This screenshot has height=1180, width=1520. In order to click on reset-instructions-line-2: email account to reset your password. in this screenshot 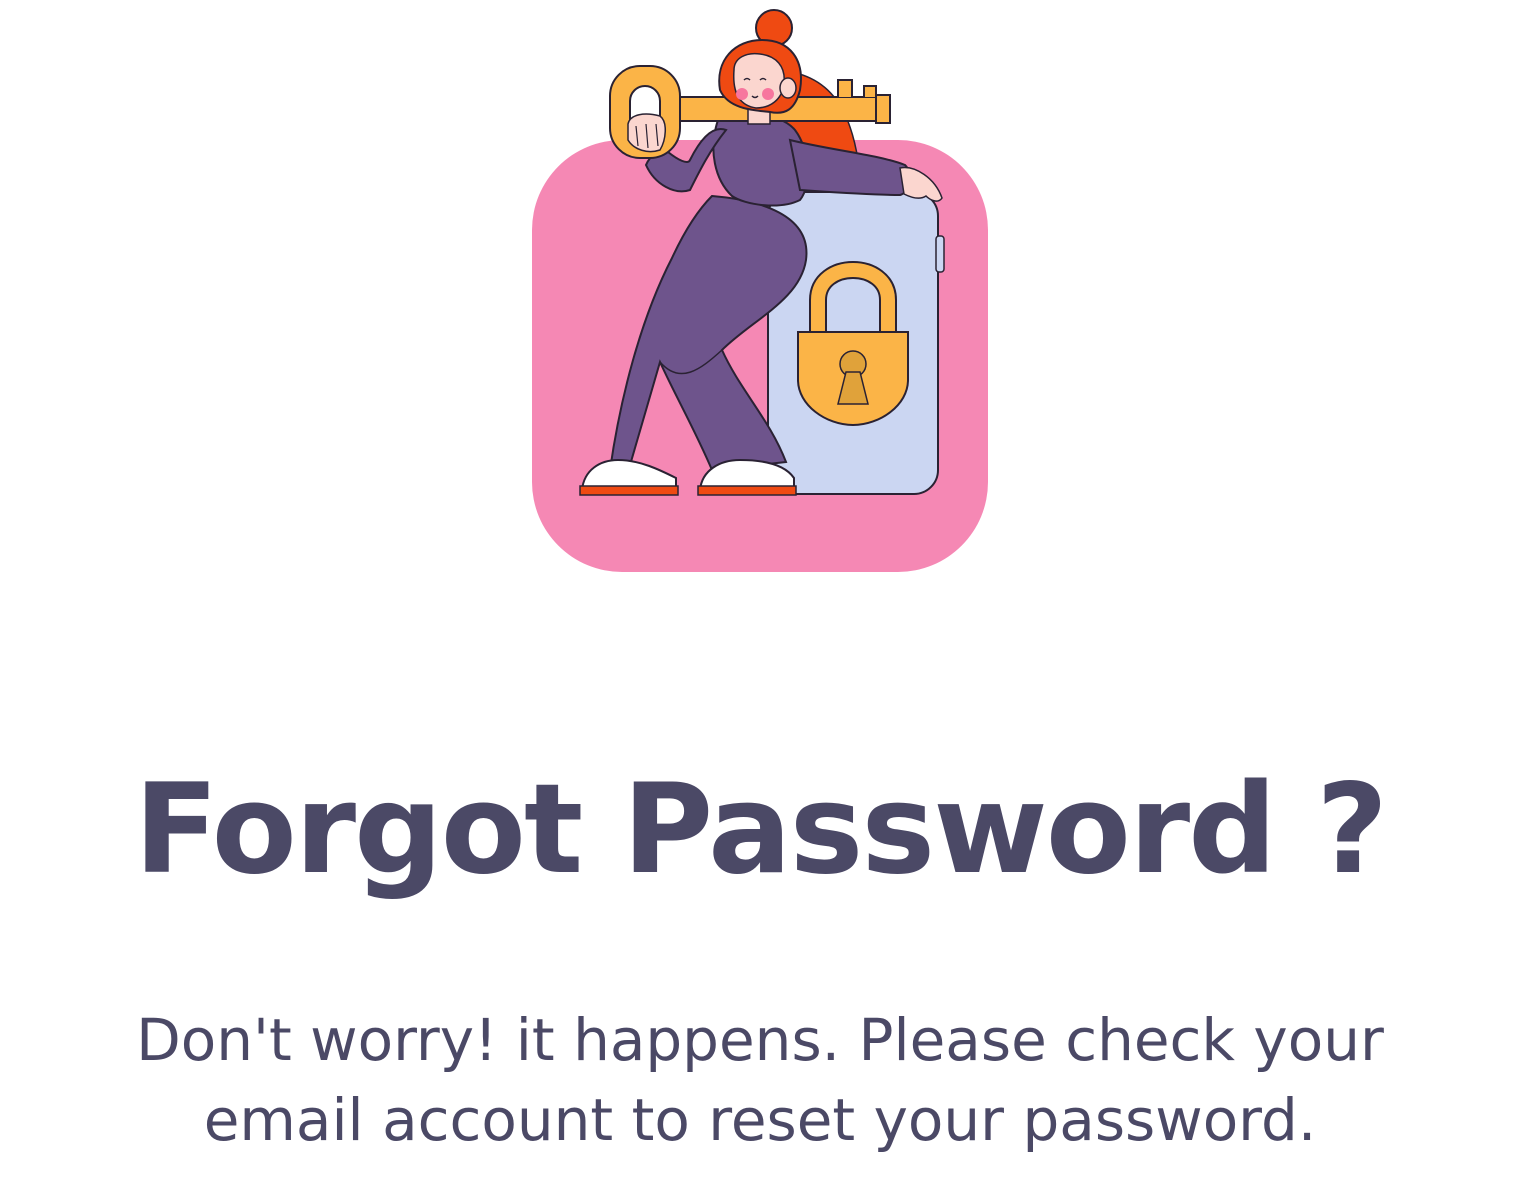, I will do `click(760, 1120)`.